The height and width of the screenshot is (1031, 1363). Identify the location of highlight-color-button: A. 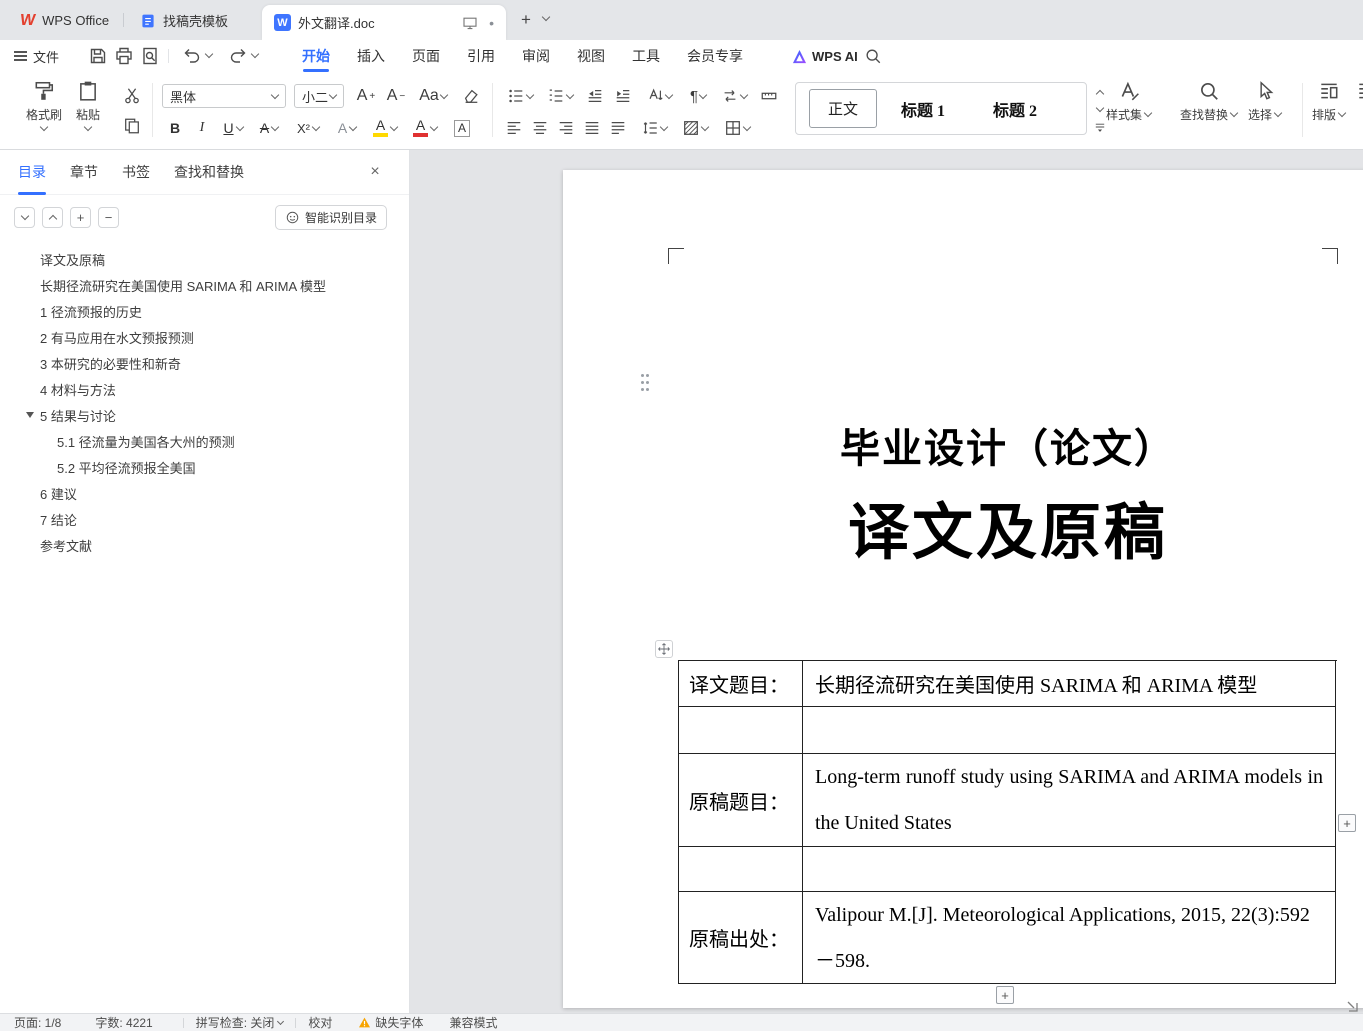
(385, 128).